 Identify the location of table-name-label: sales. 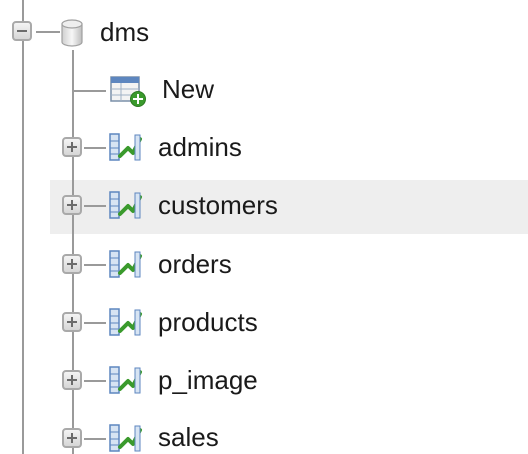
(188, 437).